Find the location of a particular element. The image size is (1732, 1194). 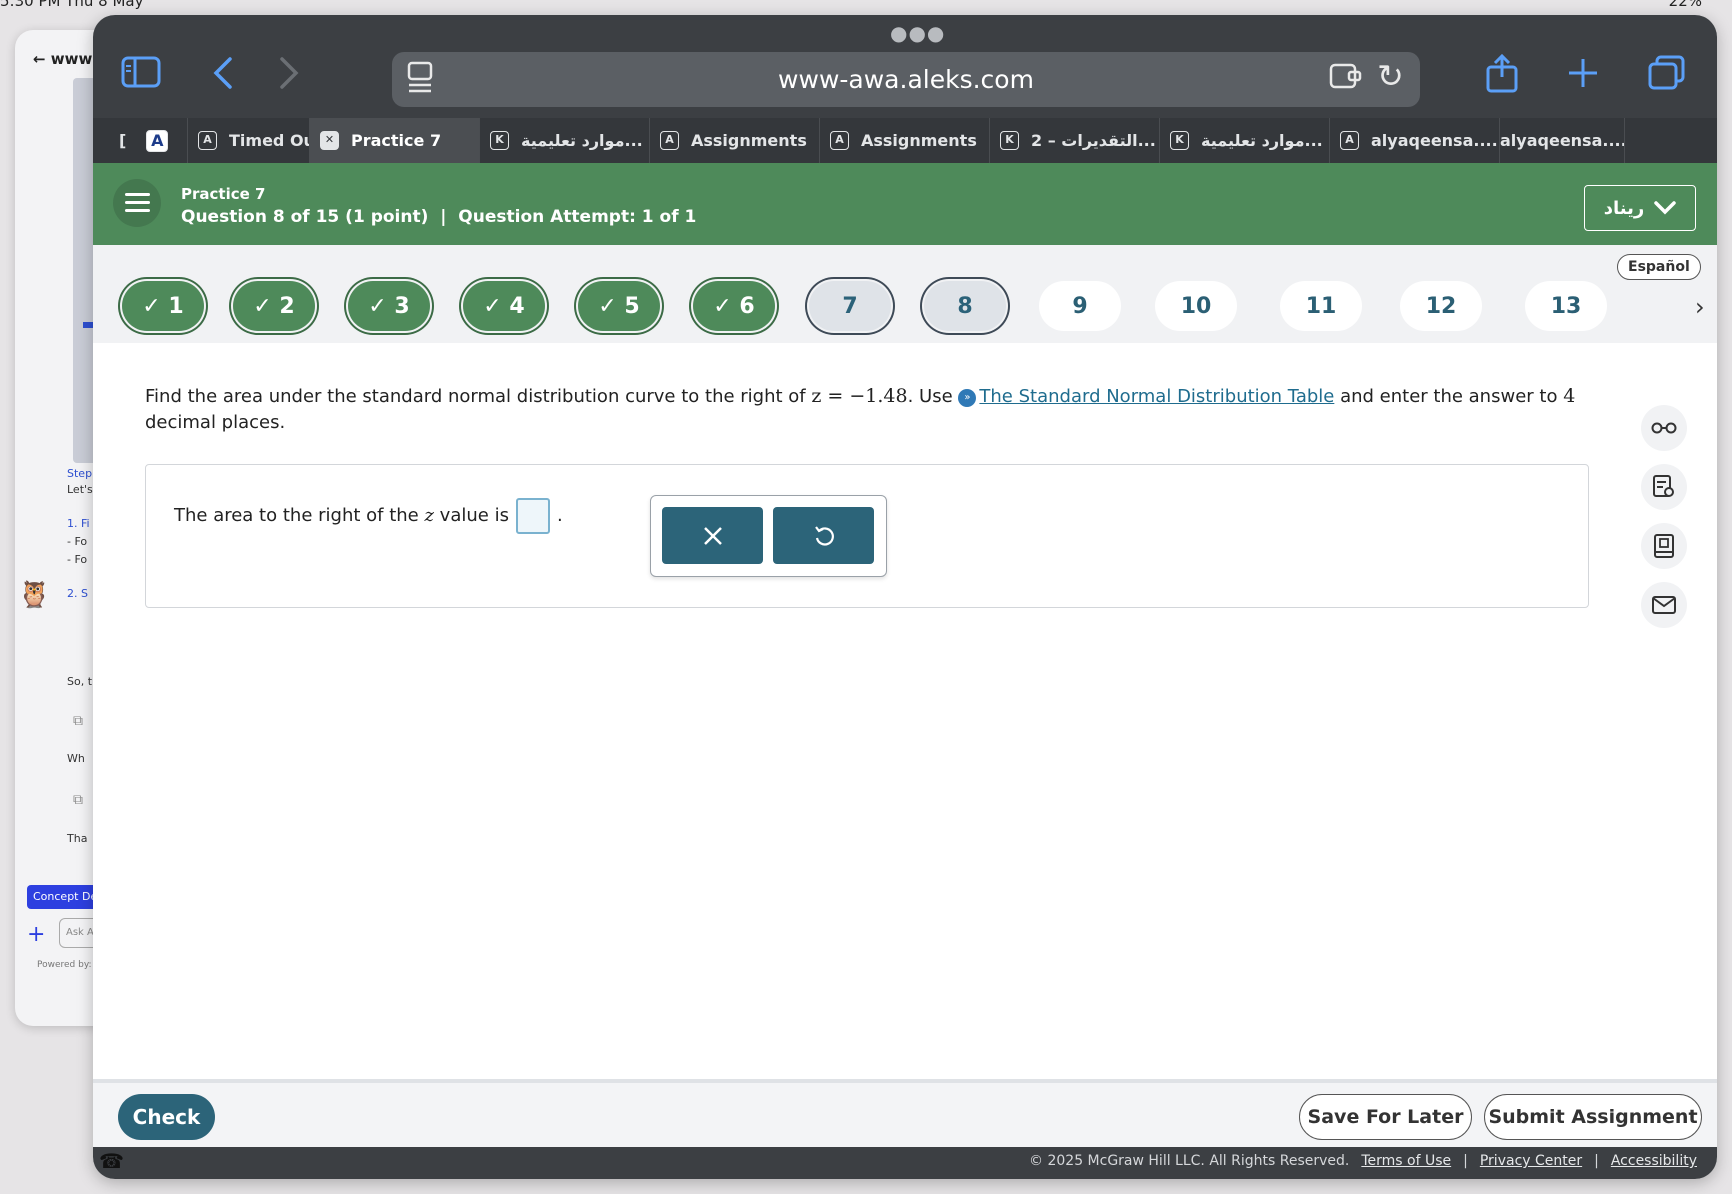

espanol-toggle: Español is located at coordinates (1659, 267).